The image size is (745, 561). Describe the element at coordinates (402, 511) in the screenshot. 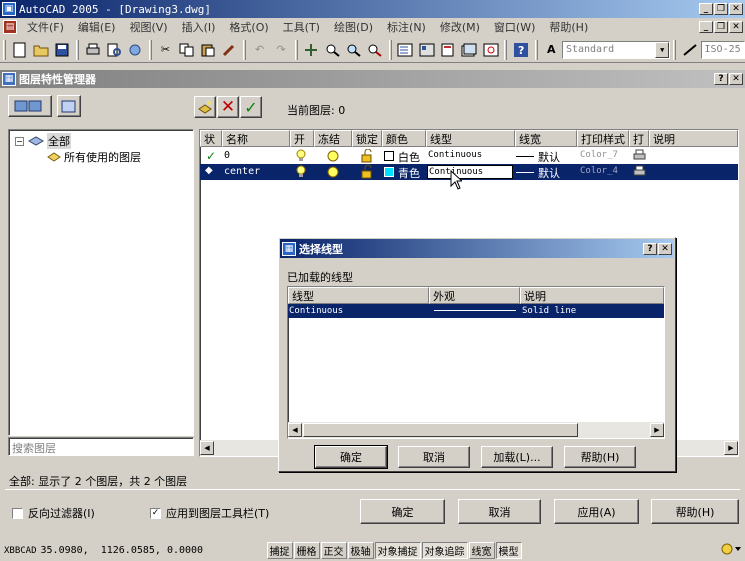

I see `layer-ok-button: 确定` at that location.